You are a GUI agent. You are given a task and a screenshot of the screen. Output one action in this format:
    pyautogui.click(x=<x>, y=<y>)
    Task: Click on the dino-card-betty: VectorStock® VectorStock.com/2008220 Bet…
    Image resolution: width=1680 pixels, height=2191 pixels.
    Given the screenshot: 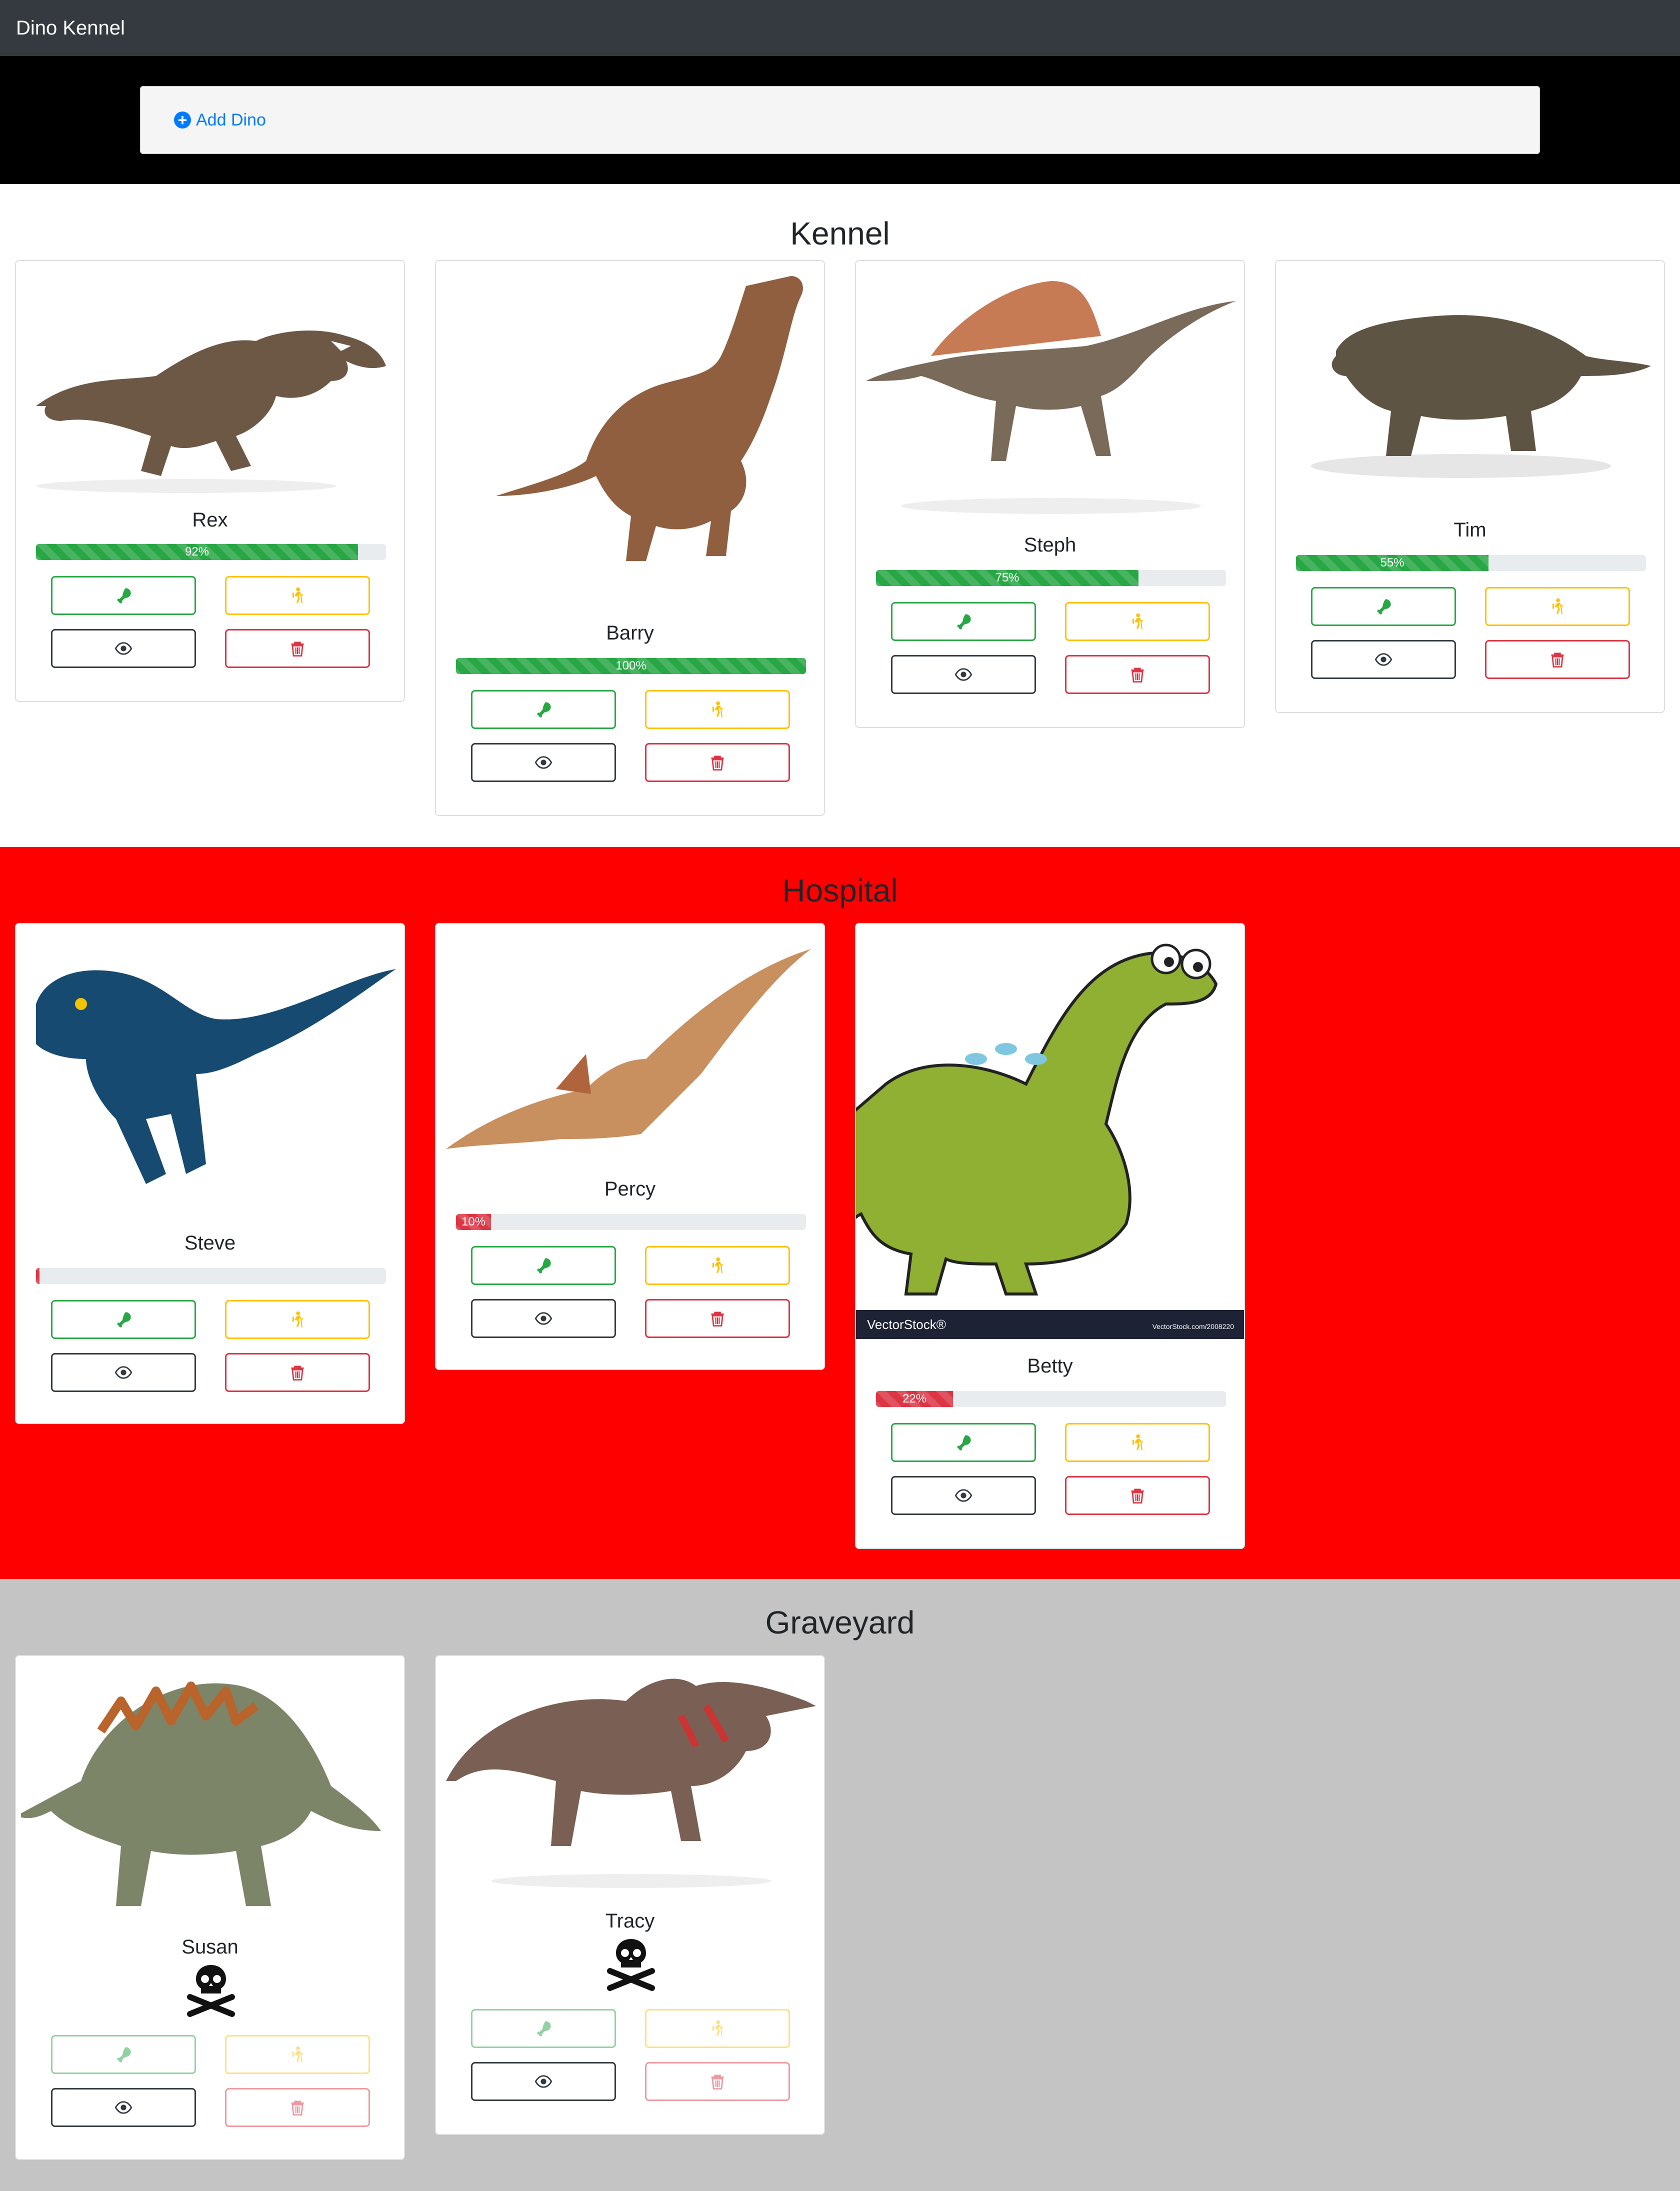 What is the action you would take?
    pyautogui.click(x=1050, y=1236)
    